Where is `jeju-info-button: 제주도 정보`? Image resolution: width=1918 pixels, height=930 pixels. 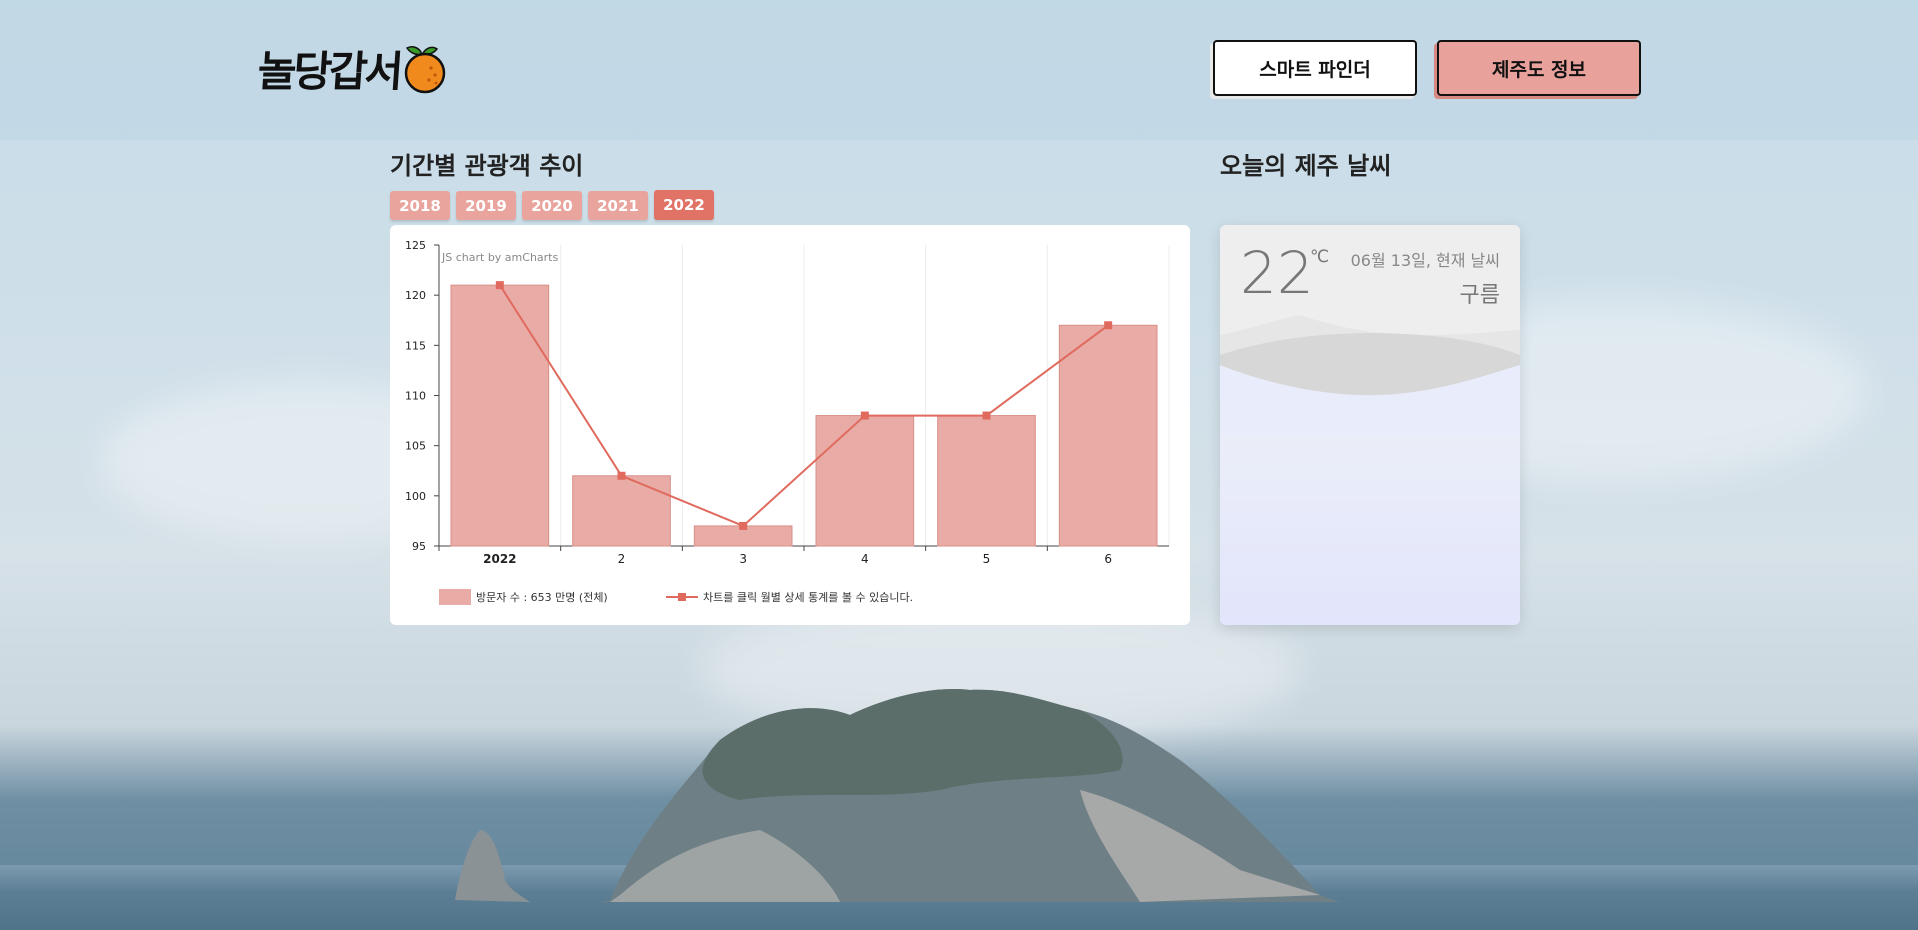 jeju-info-button: 제주도 정보 is located at coordinates (1539, 68).